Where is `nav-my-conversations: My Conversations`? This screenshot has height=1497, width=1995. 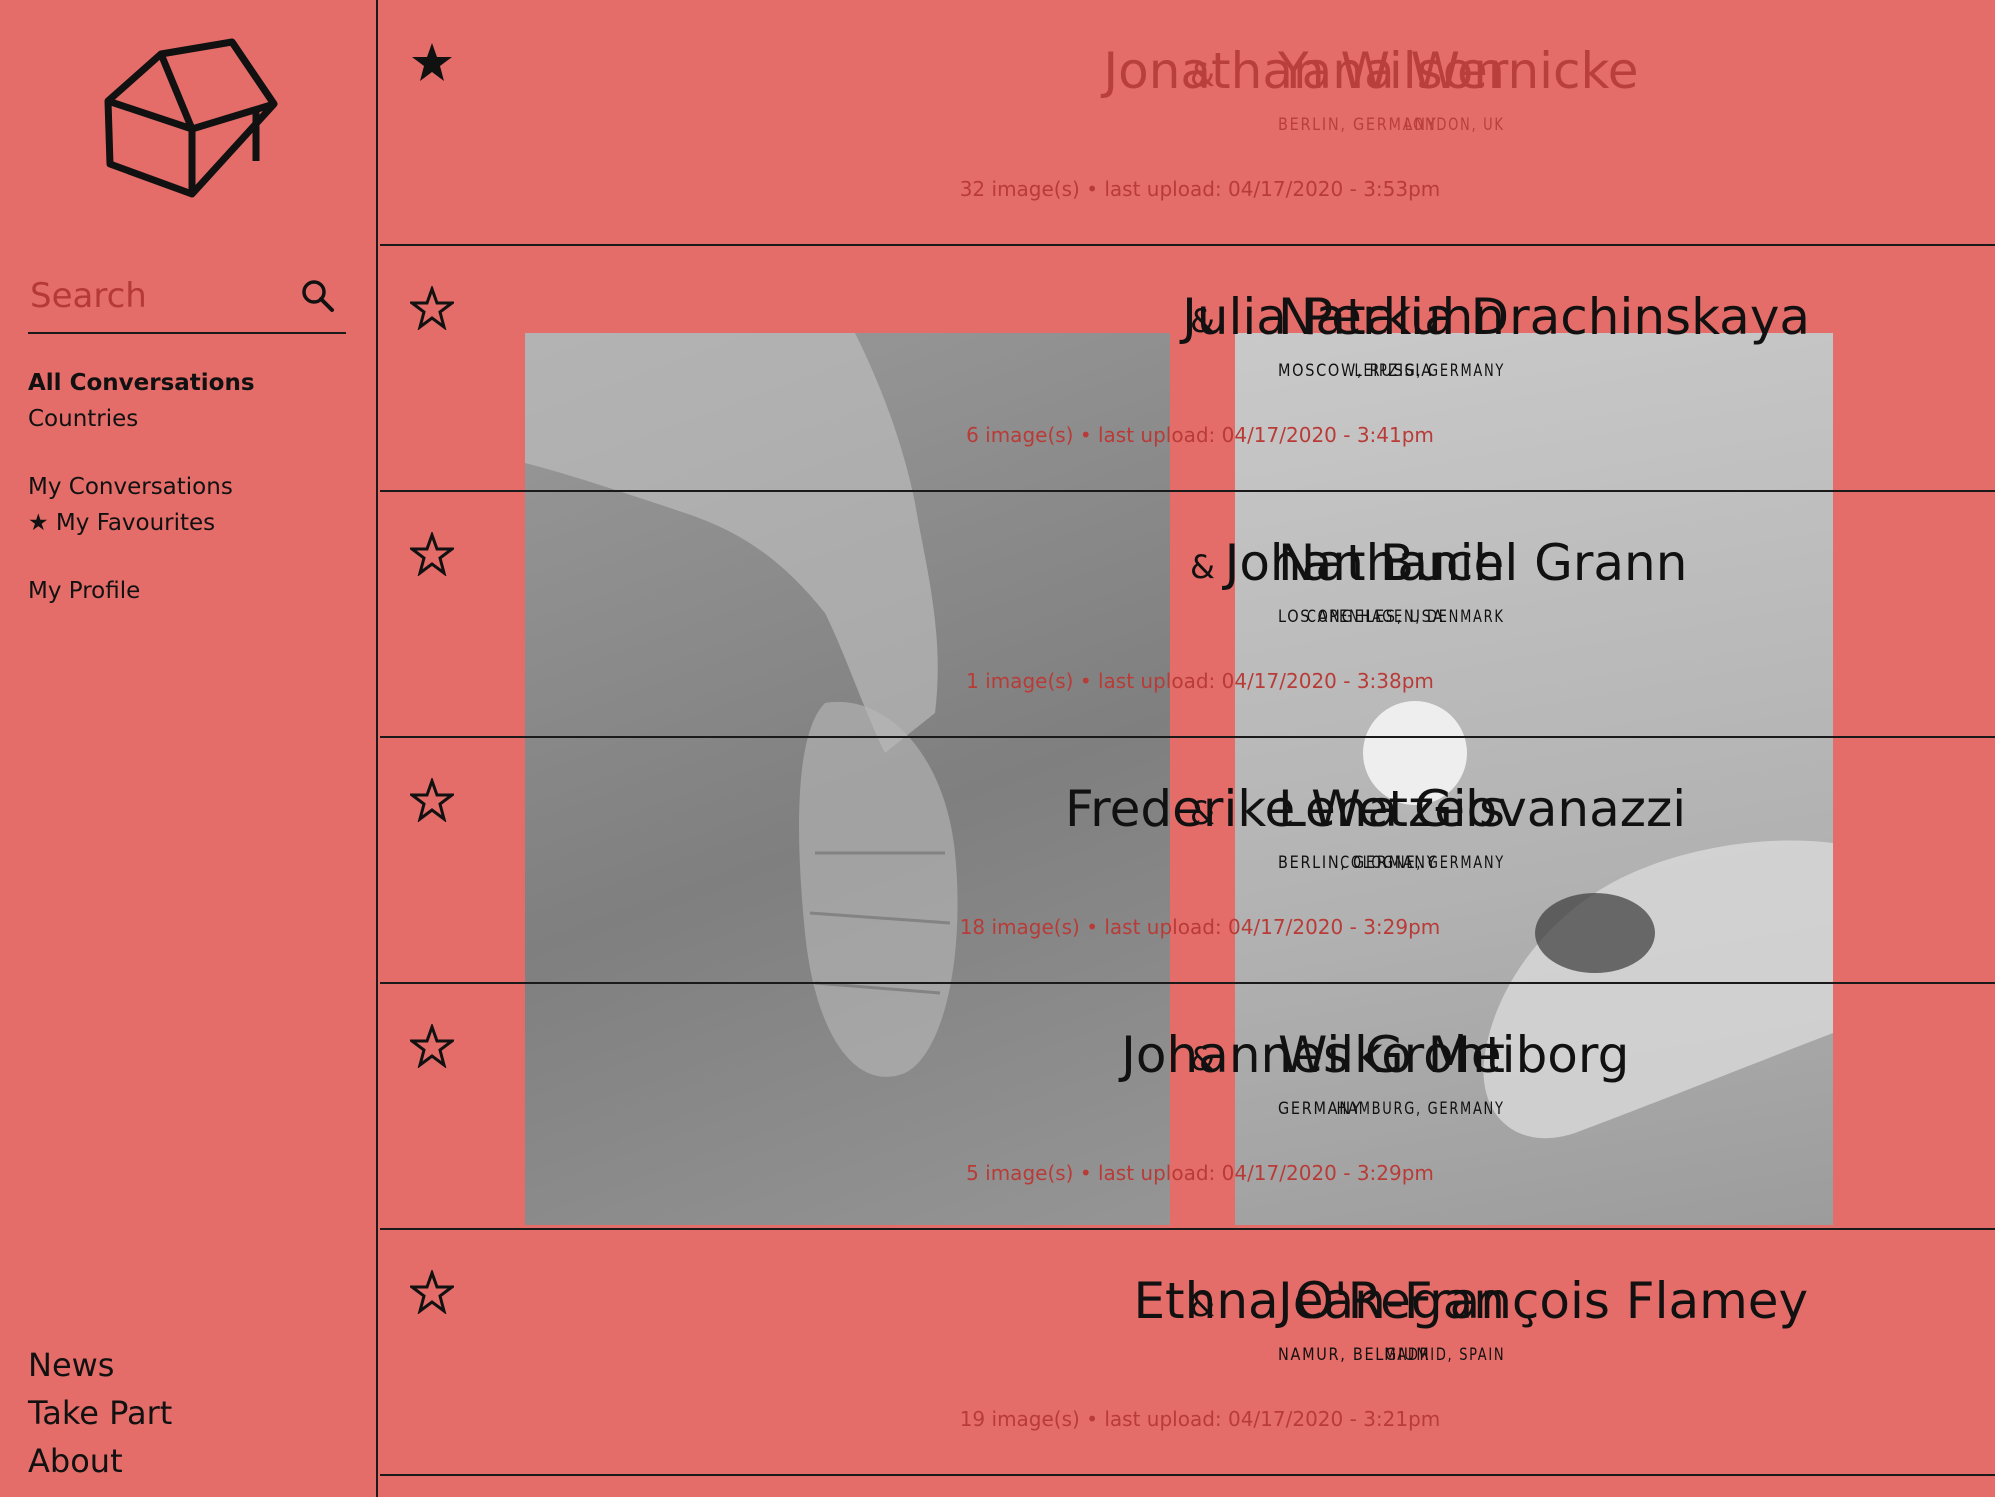 nav-my-conversations: My Conversations is located at coordinates (130, 487).